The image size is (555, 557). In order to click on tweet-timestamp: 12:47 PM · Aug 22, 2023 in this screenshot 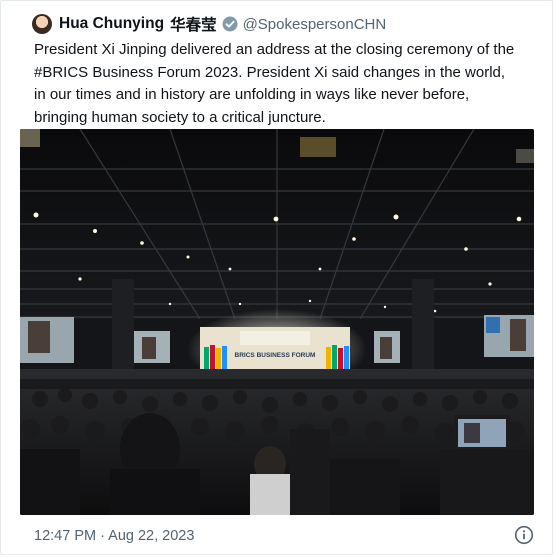, I will do `click(114, 536)`.